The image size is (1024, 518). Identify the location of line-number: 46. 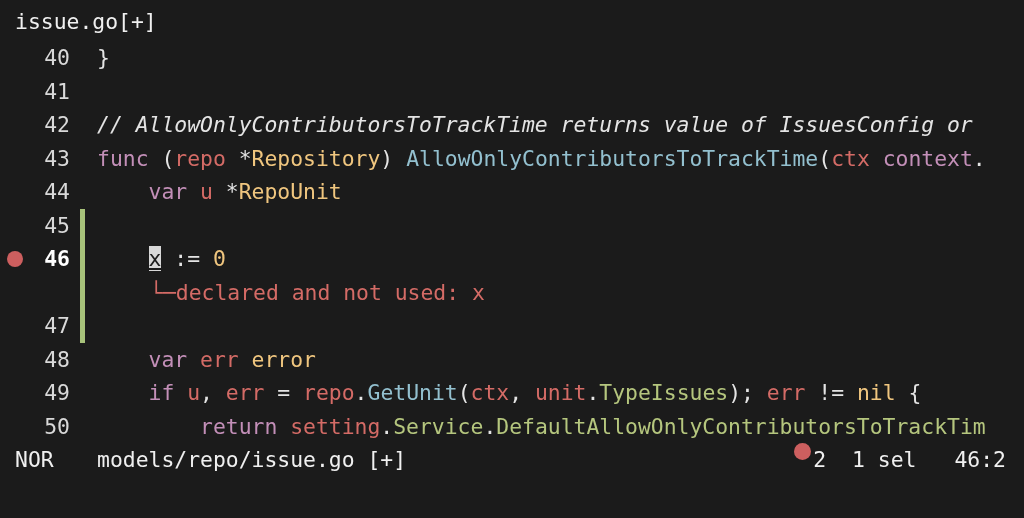
(56, 259).